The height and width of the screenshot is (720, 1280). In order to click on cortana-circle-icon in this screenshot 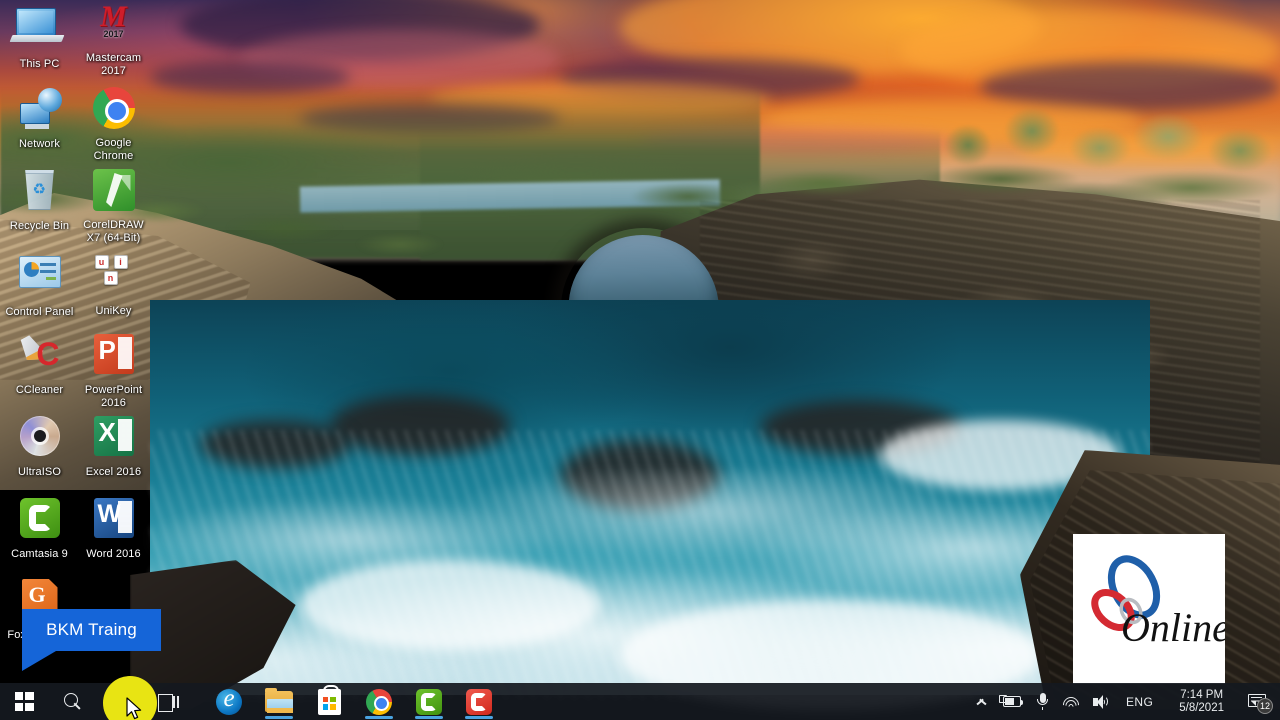, I will do `click(120, 701)`.